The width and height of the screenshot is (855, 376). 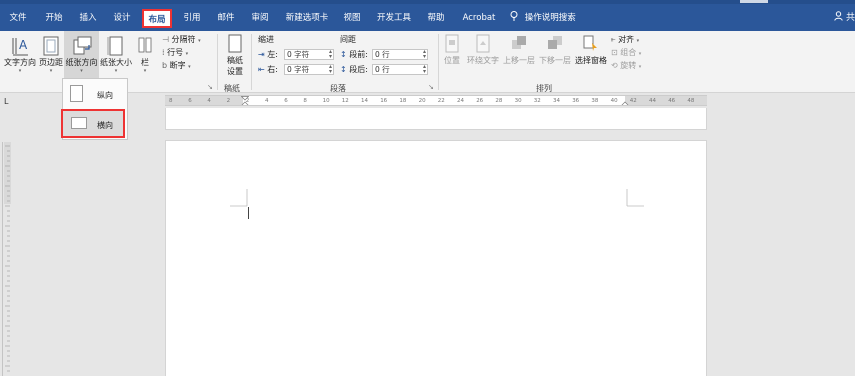 I want to click on tab-view: 视图, so click(x=352, y=18).